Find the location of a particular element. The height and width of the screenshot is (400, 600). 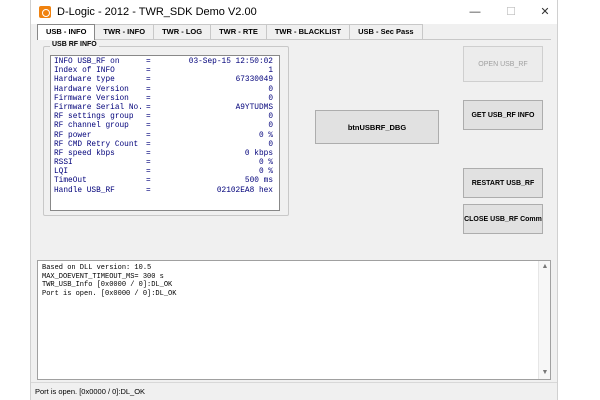

get-usb-rf-info-button: GET USB_RF INFO is located at coordinates (503, 115).